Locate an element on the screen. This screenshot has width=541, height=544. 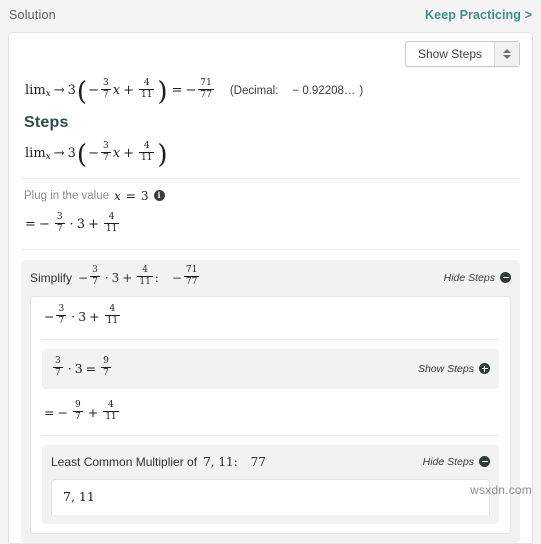
intermediate-result: = − 9 7 + 4 11 is located at coordinates (271, 412).